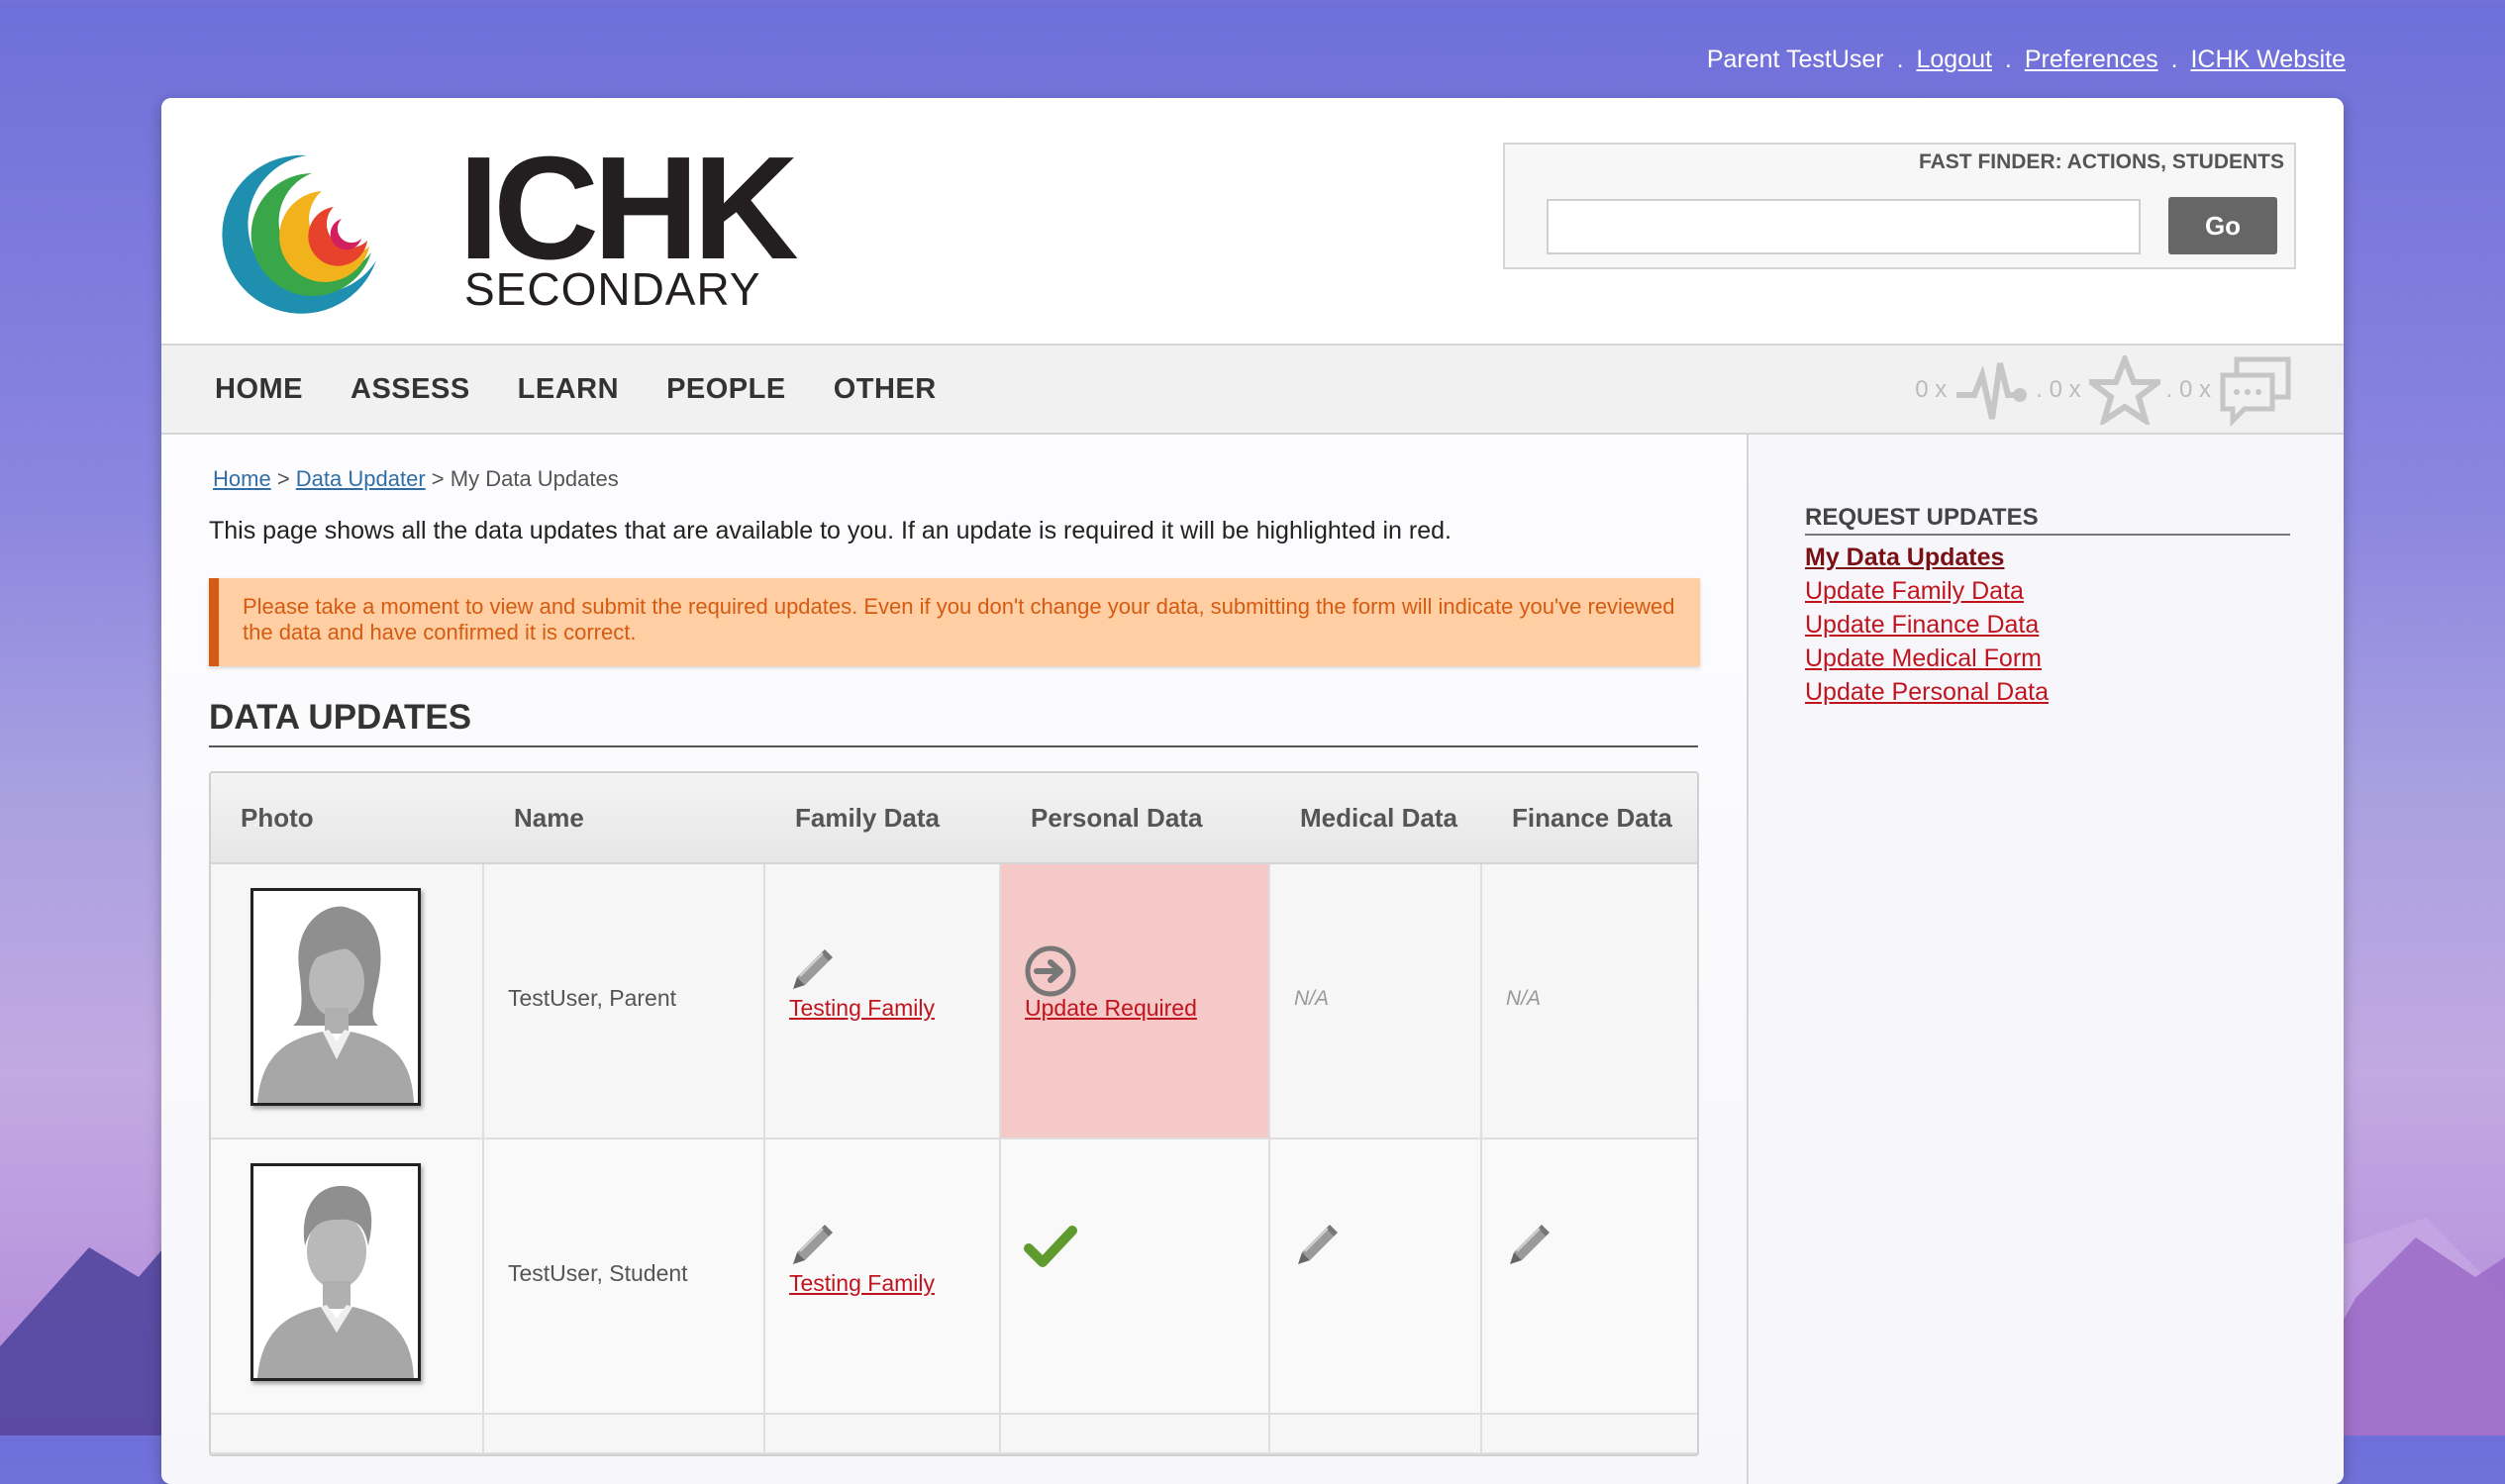 This screenshot has width=2505, height=1484. Describe the element at coordinates (2222, 225) in the screenshot. I see `go-button: Go` at that location.